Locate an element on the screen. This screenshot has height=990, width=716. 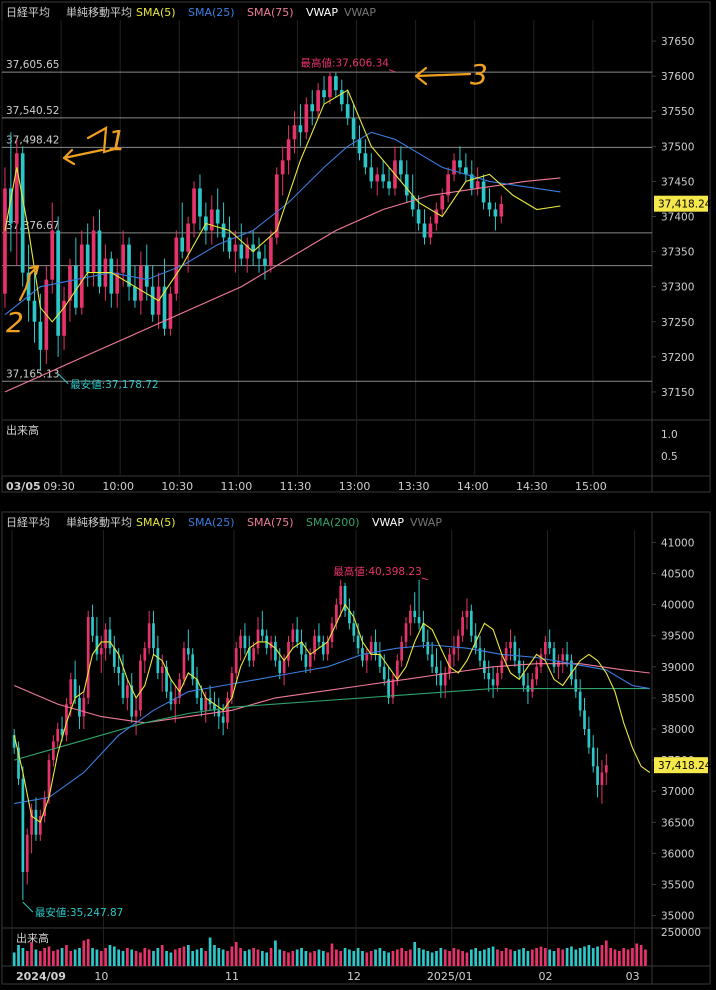
high-price-label: 最高値:40,398.23 is located at coordinates (377, 571).